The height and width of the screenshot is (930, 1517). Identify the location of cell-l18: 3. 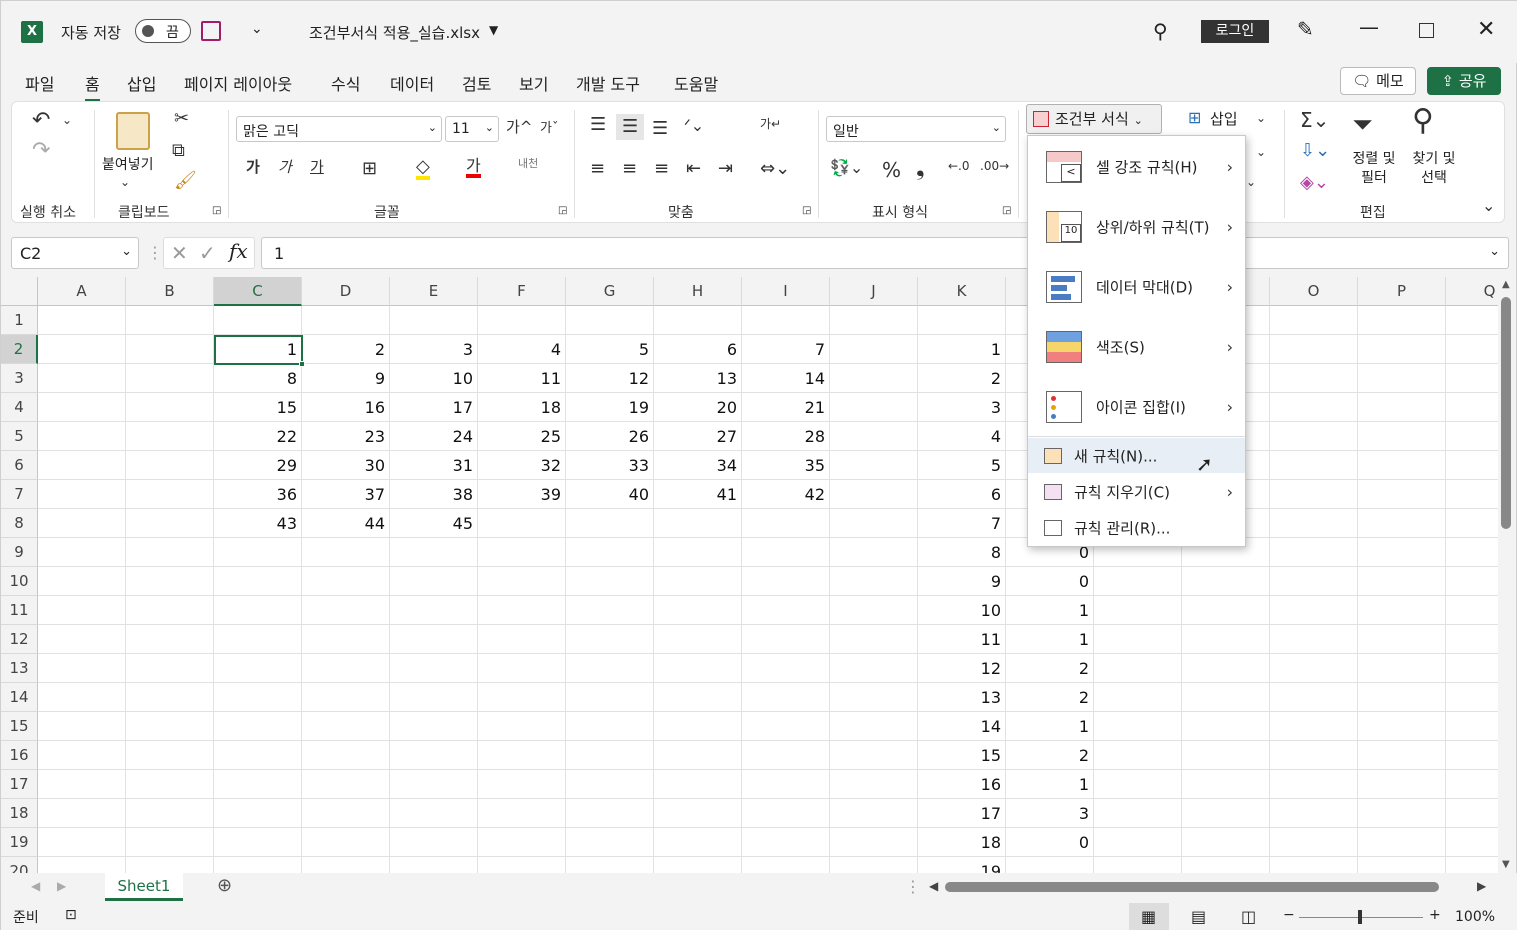
(1050, 813).